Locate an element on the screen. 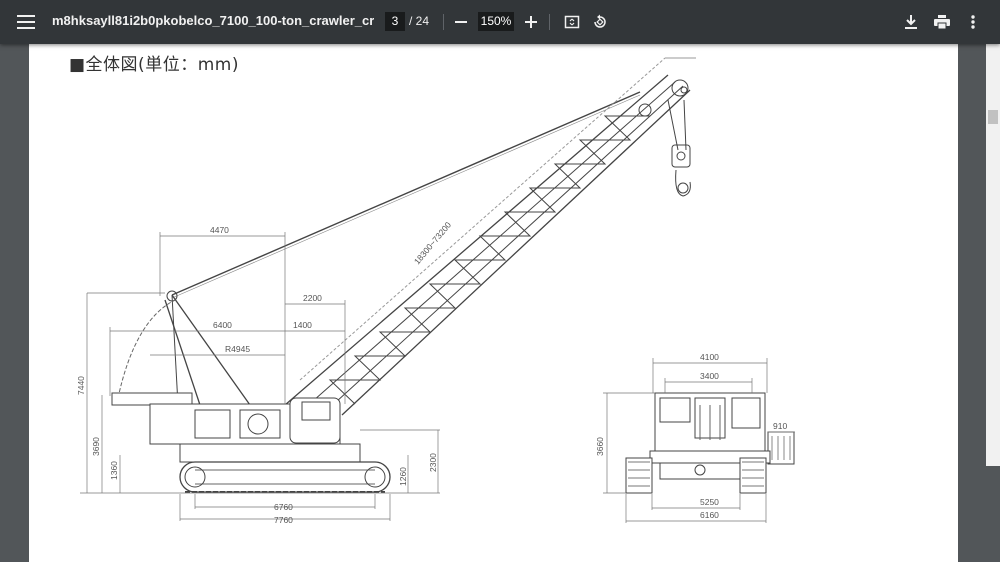  rotate-button is located at coordinates (600, 22).